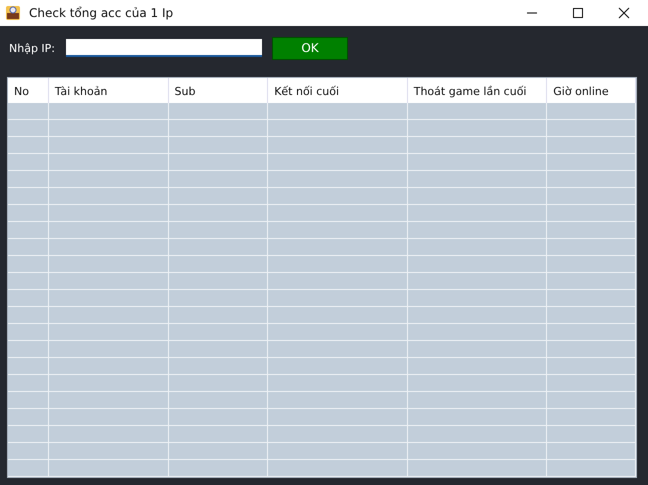  I want to click on column-header: Giờ online, so click(591, 90).